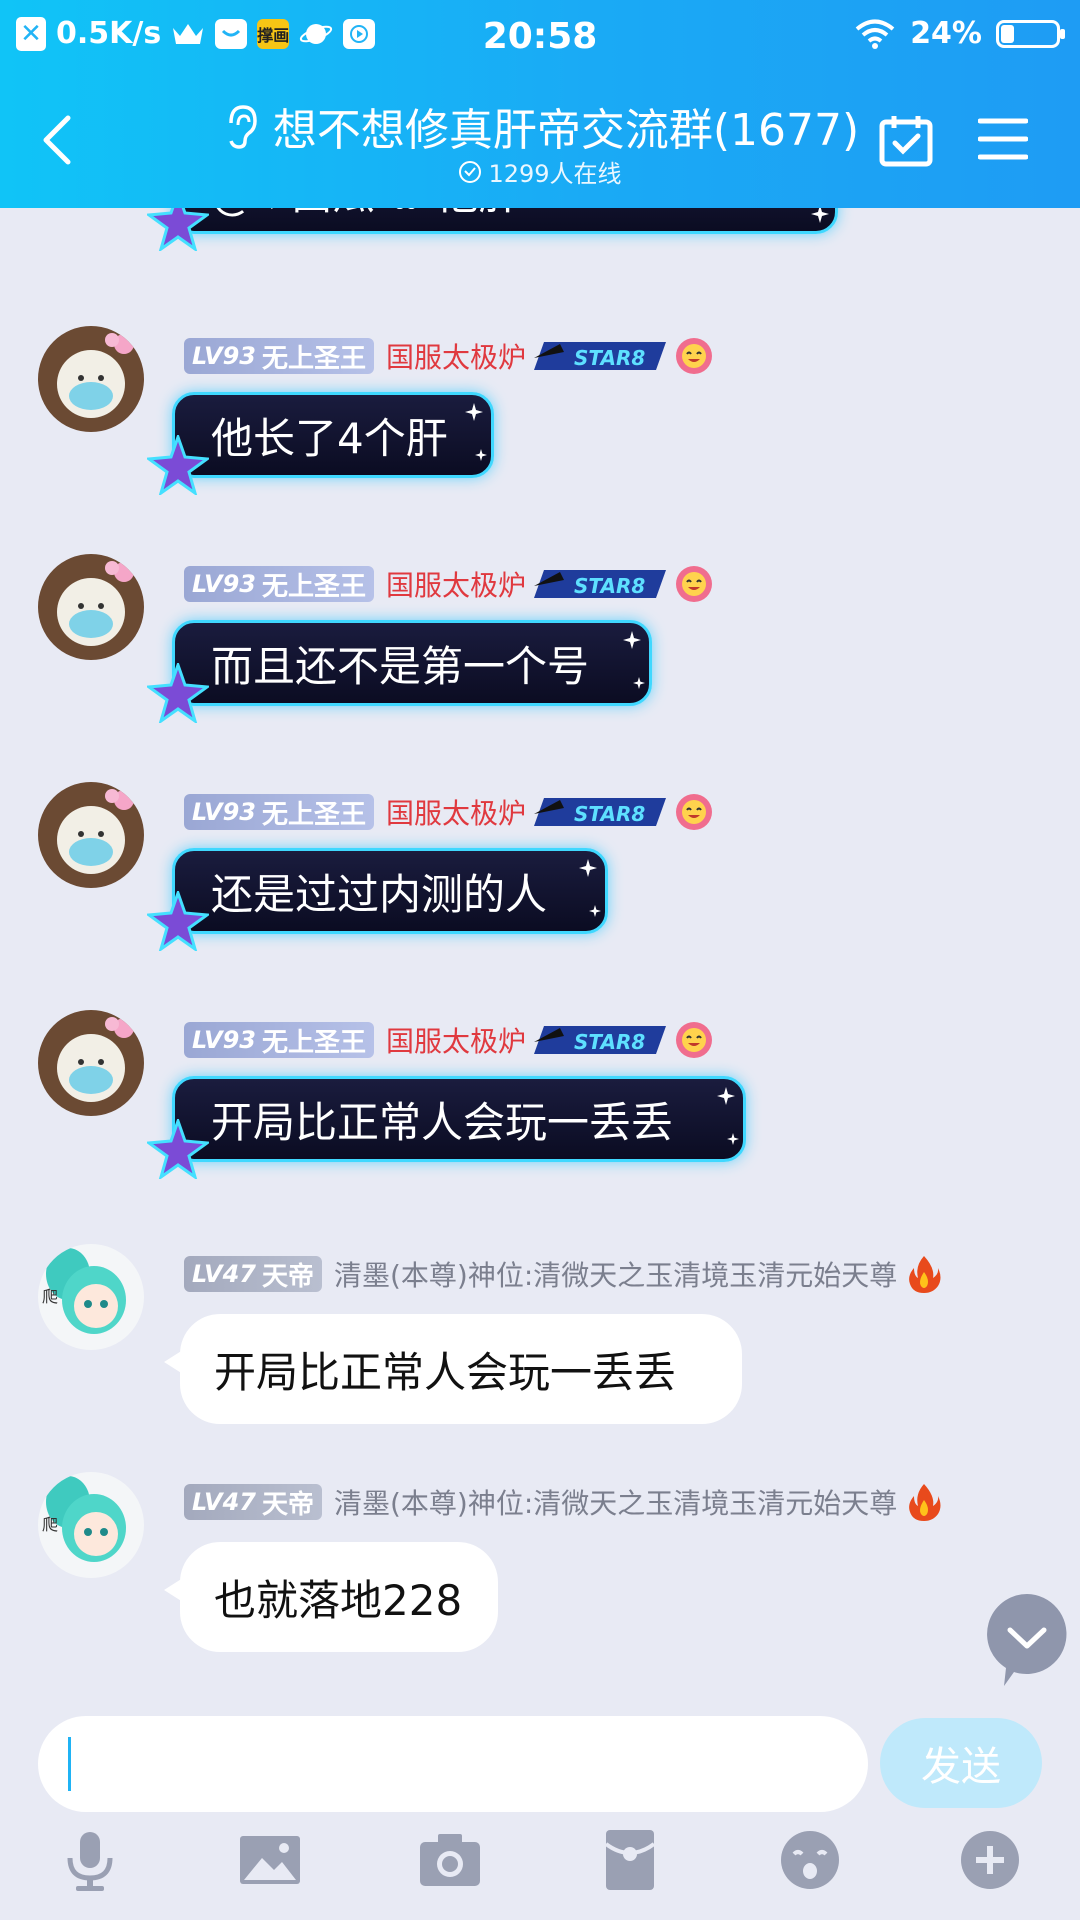 This screenshot has width=1080, height=1920. I want to click on status-right: 24%, so click(959, 33).